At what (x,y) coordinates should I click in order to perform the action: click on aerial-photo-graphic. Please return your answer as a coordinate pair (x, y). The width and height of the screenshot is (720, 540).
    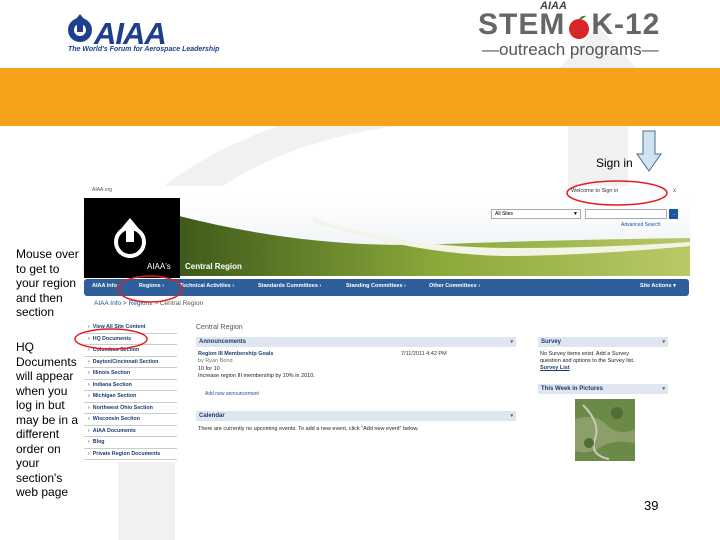
    Looking at the image, I should click on (605, 430).